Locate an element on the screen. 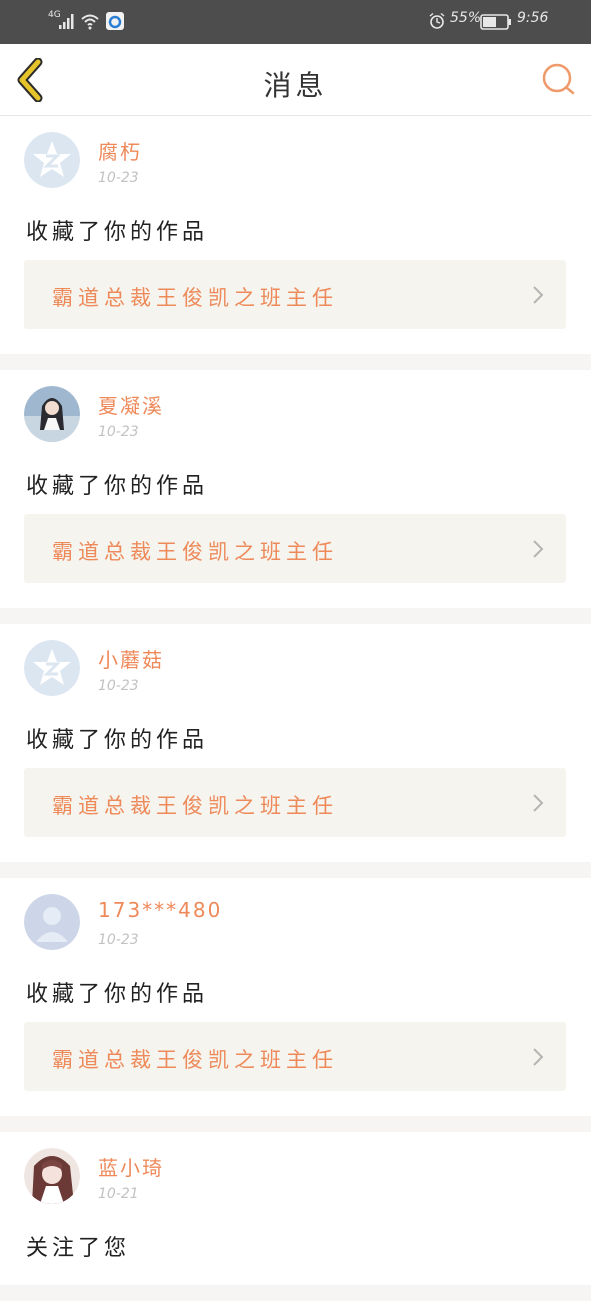  username: 夏凝溪 is located at coordinates (131, 404).